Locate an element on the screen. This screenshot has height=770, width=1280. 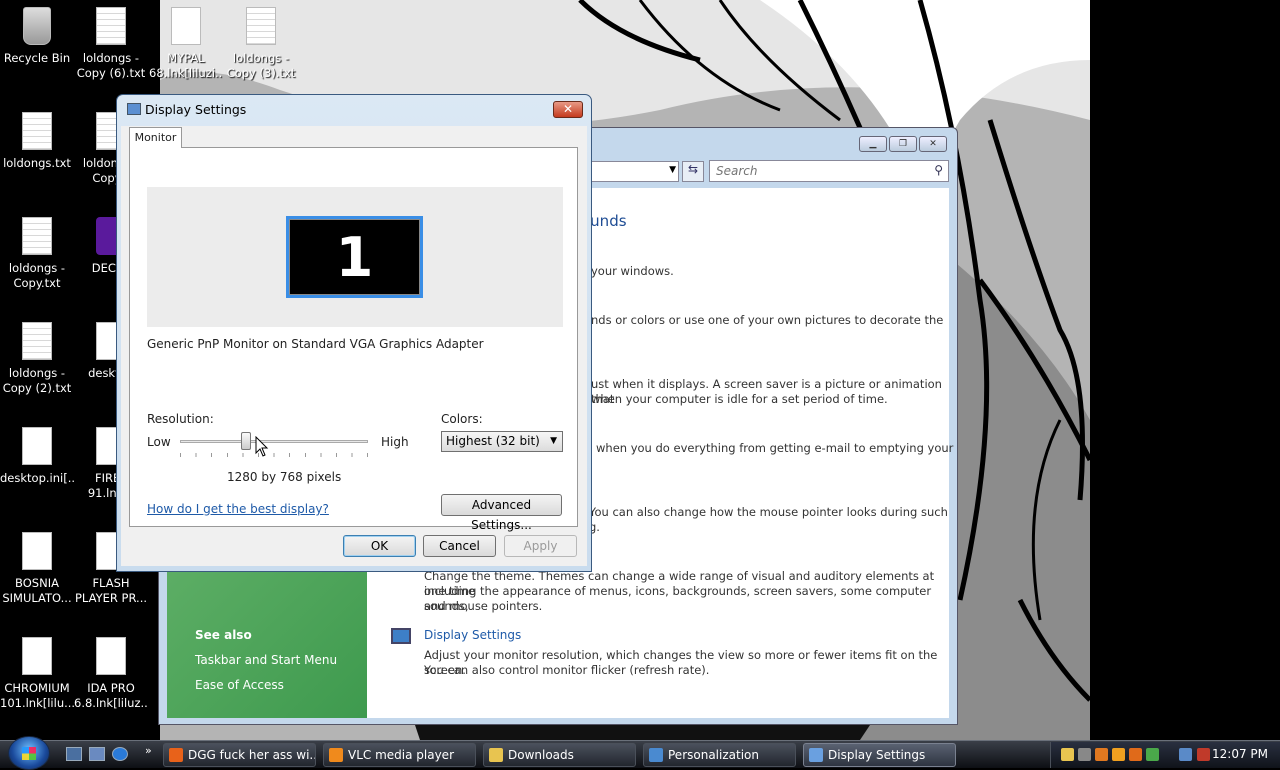
internet-explorer-icon is located at coordinates (120, 754).